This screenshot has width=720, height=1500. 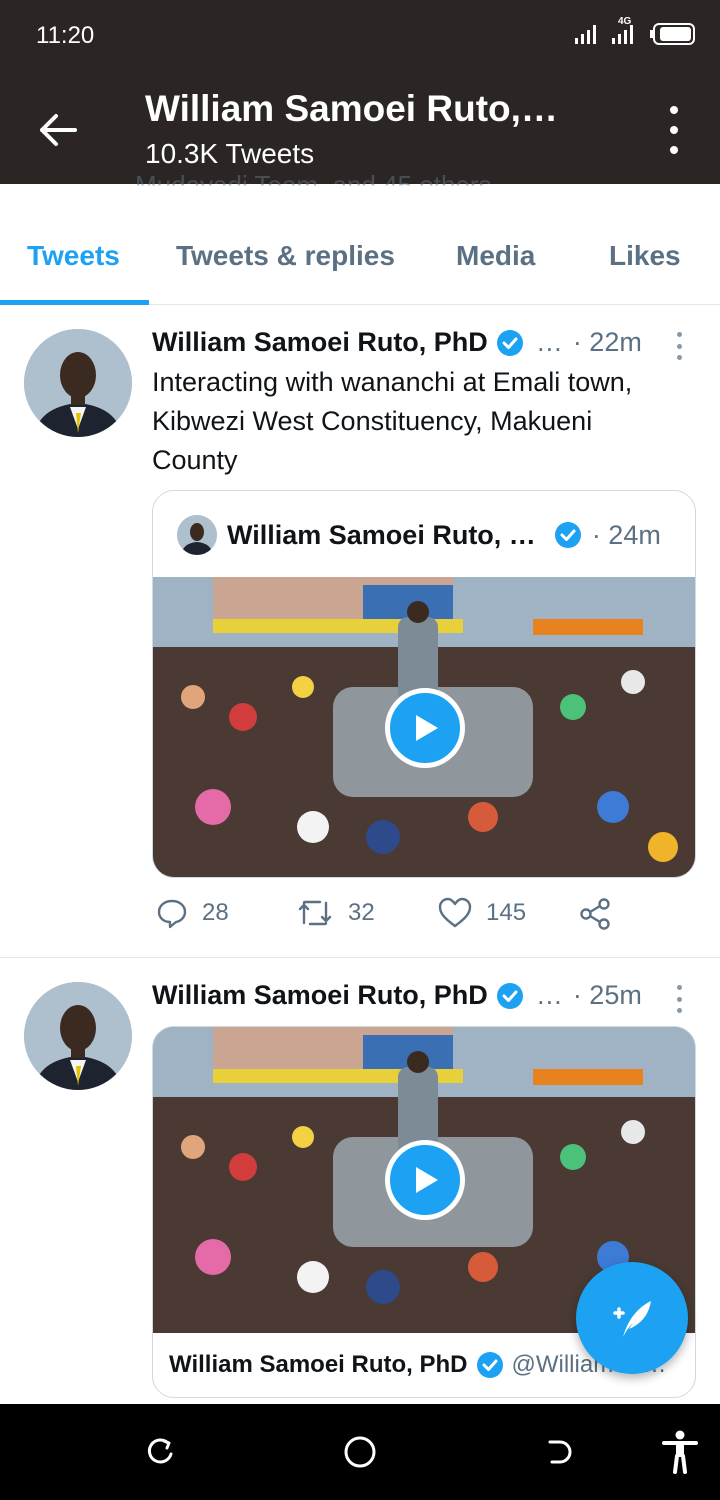 I want to click on signal-4g-icon: 4G, so click(x=625, y=31).